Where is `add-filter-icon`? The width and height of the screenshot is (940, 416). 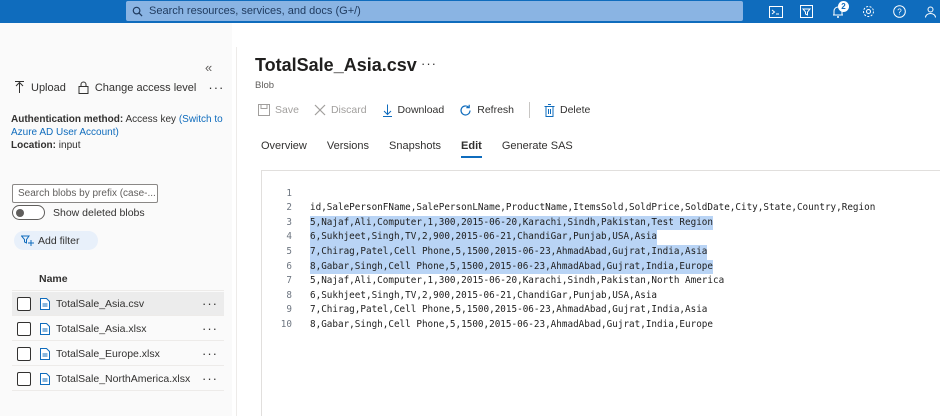
add-filter-icon is located at coordinates (27, 240).